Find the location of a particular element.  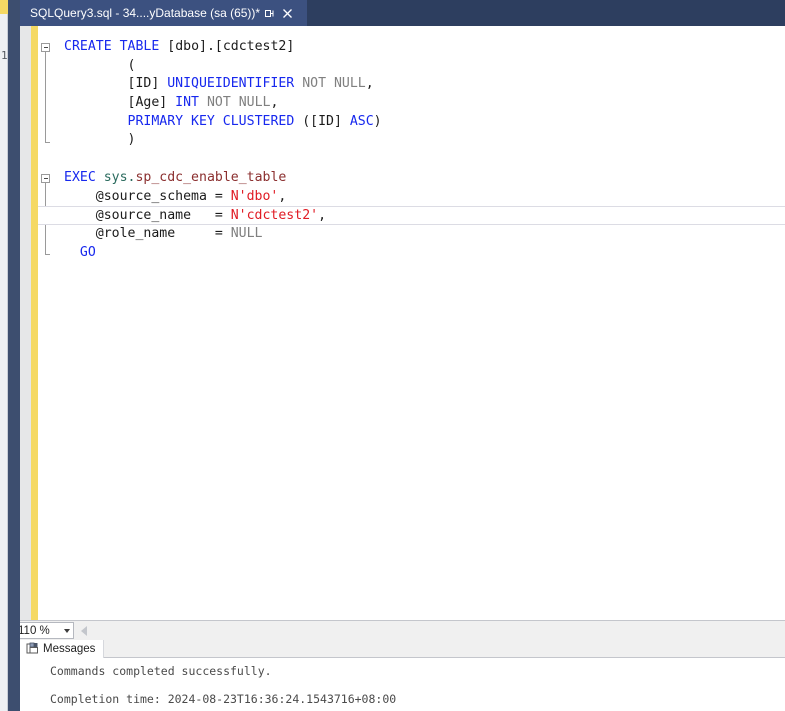

horizontal-scroll-left-arrow is located at coordinates (84, 630).